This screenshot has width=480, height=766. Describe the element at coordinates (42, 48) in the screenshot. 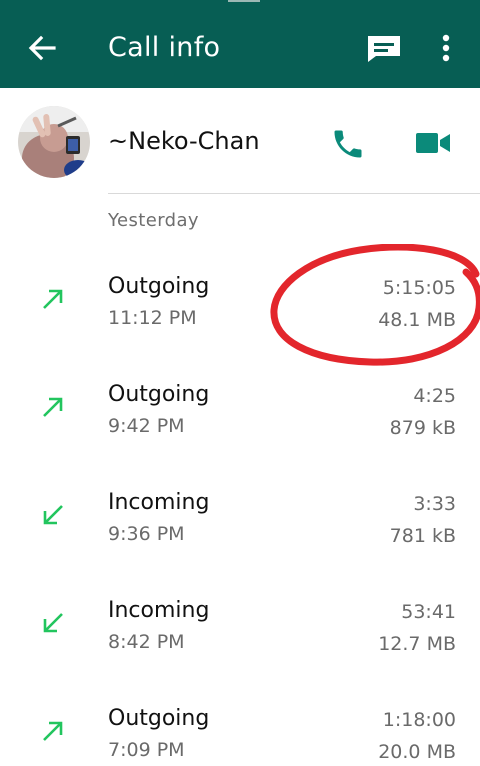

I see `arrow-back-icon` at that location.